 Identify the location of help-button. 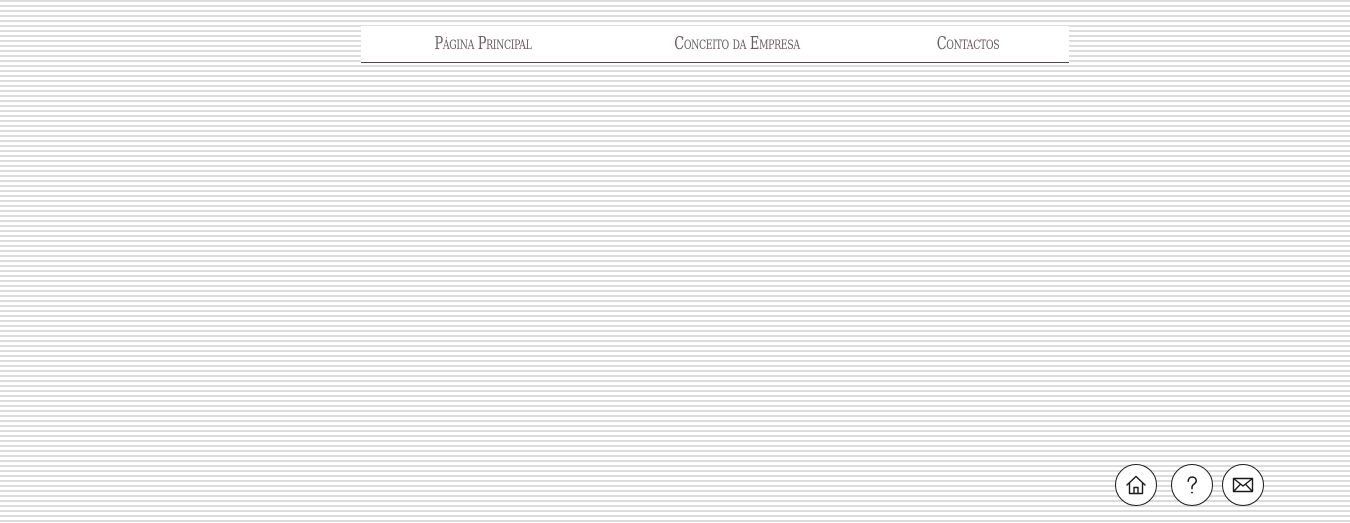
(1192, 485).